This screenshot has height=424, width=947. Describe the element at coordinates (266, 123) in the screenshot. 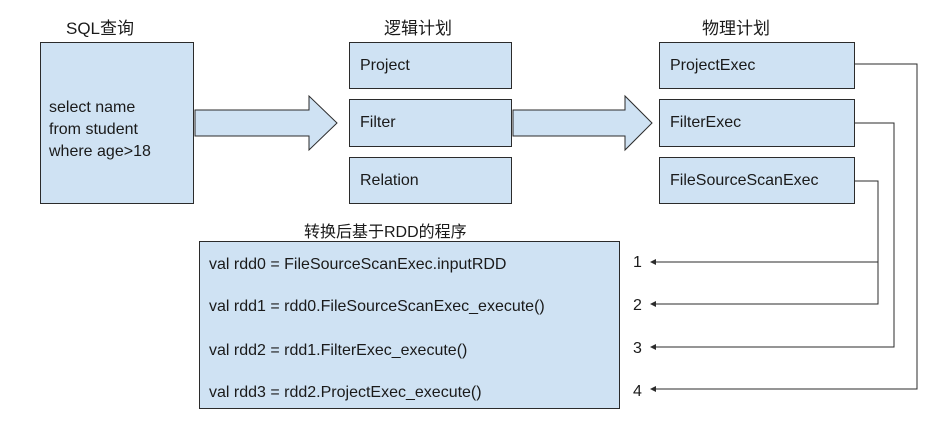

I see `sql-to-logical-arrow` at that location.